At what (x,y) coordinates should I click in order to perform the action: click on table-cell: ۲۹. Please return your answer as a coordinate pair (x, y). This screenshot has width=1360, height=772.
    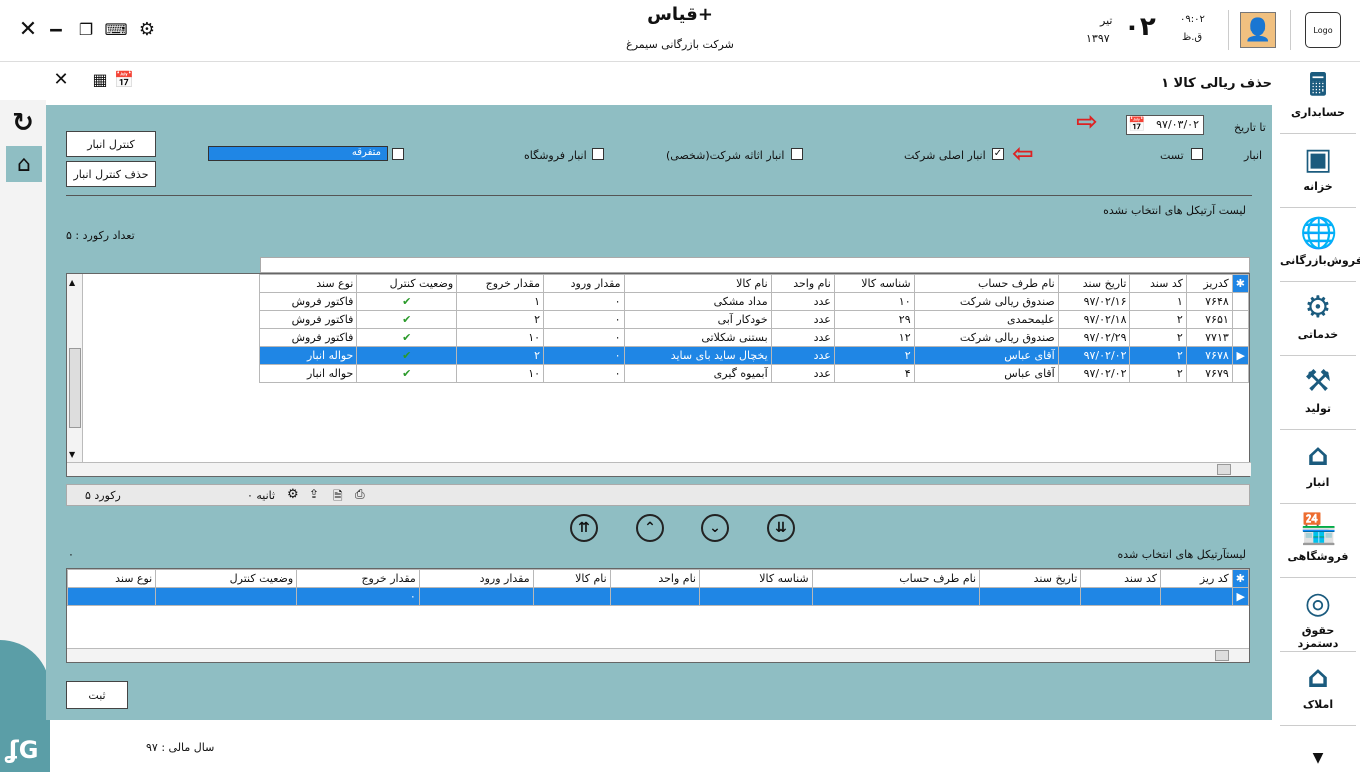
    Looking at the image, I should click on (874, 319).